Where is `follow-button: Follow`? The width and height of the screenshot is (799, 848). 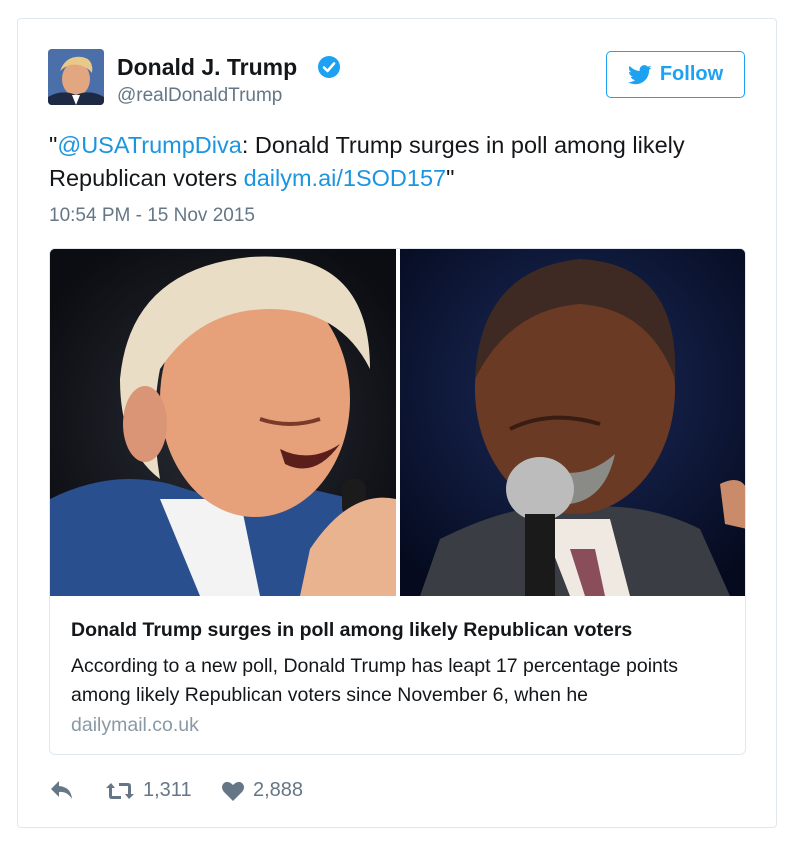
follow-button: Follow is located at coordinates (675, 74).